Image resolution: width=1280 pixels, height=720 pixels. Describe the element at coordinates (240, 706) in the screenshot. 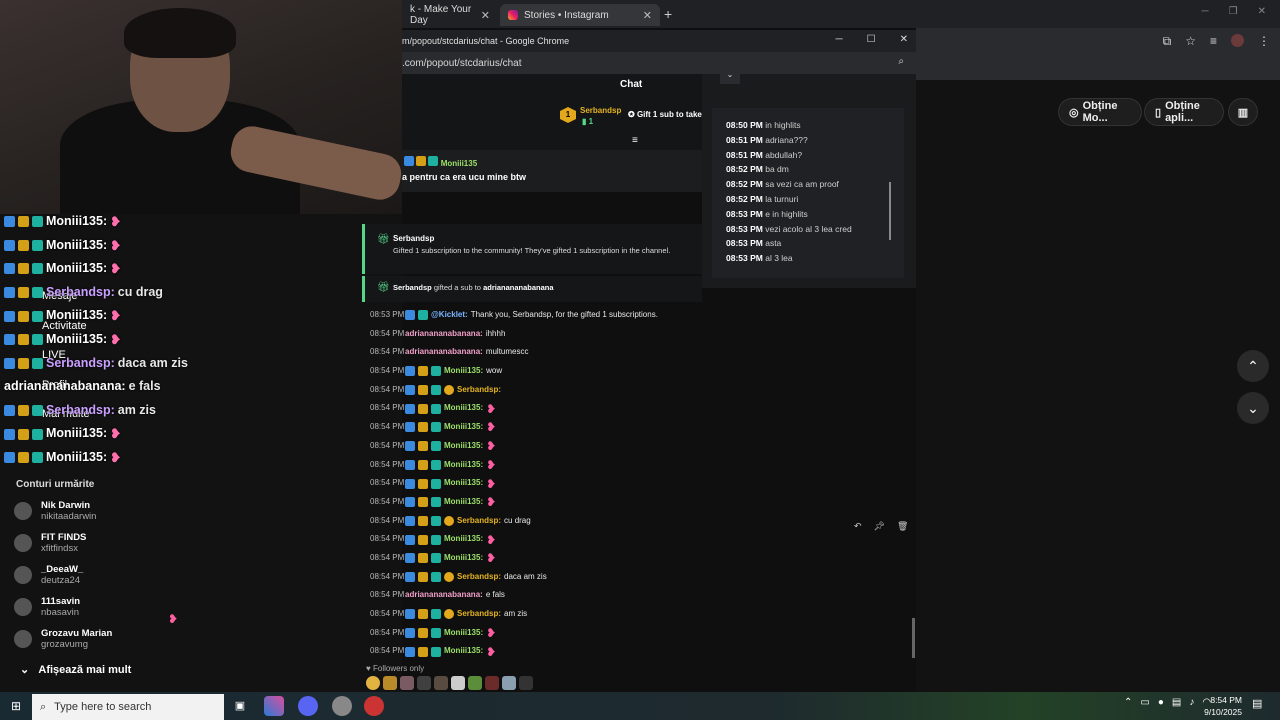

I see `task-view-icon: ▣` at that location.